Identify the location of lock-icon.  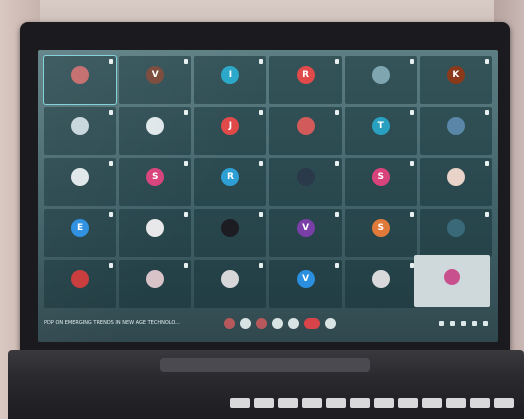
(485, 323).